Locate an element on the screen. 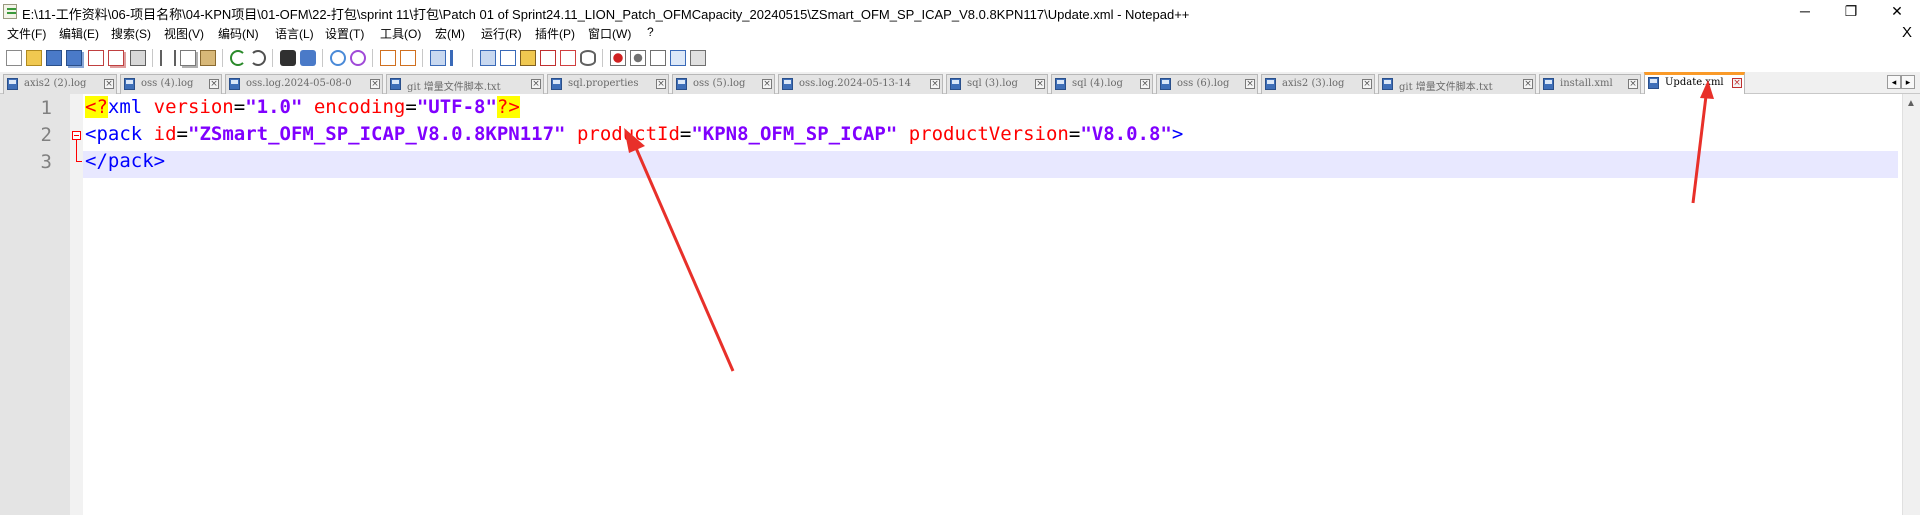 This screenshot has width=1920, height=515. new-file-icon is located at coordinates (14, 58).